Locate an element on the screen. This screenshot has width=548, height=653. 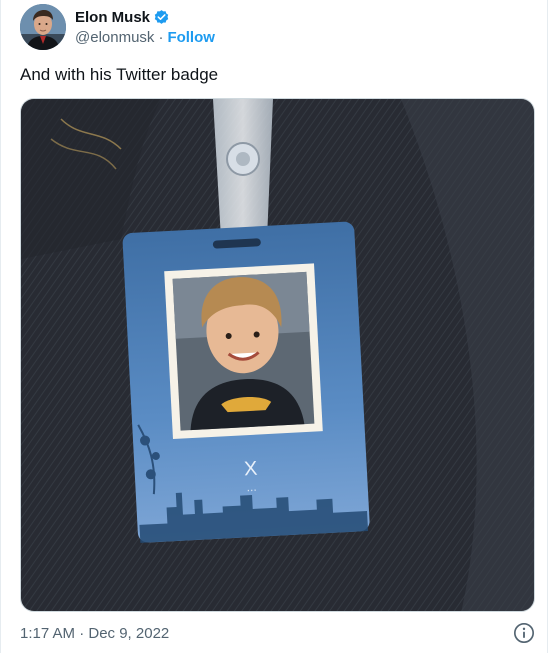
info-icon is located at coordinates (524, 633).